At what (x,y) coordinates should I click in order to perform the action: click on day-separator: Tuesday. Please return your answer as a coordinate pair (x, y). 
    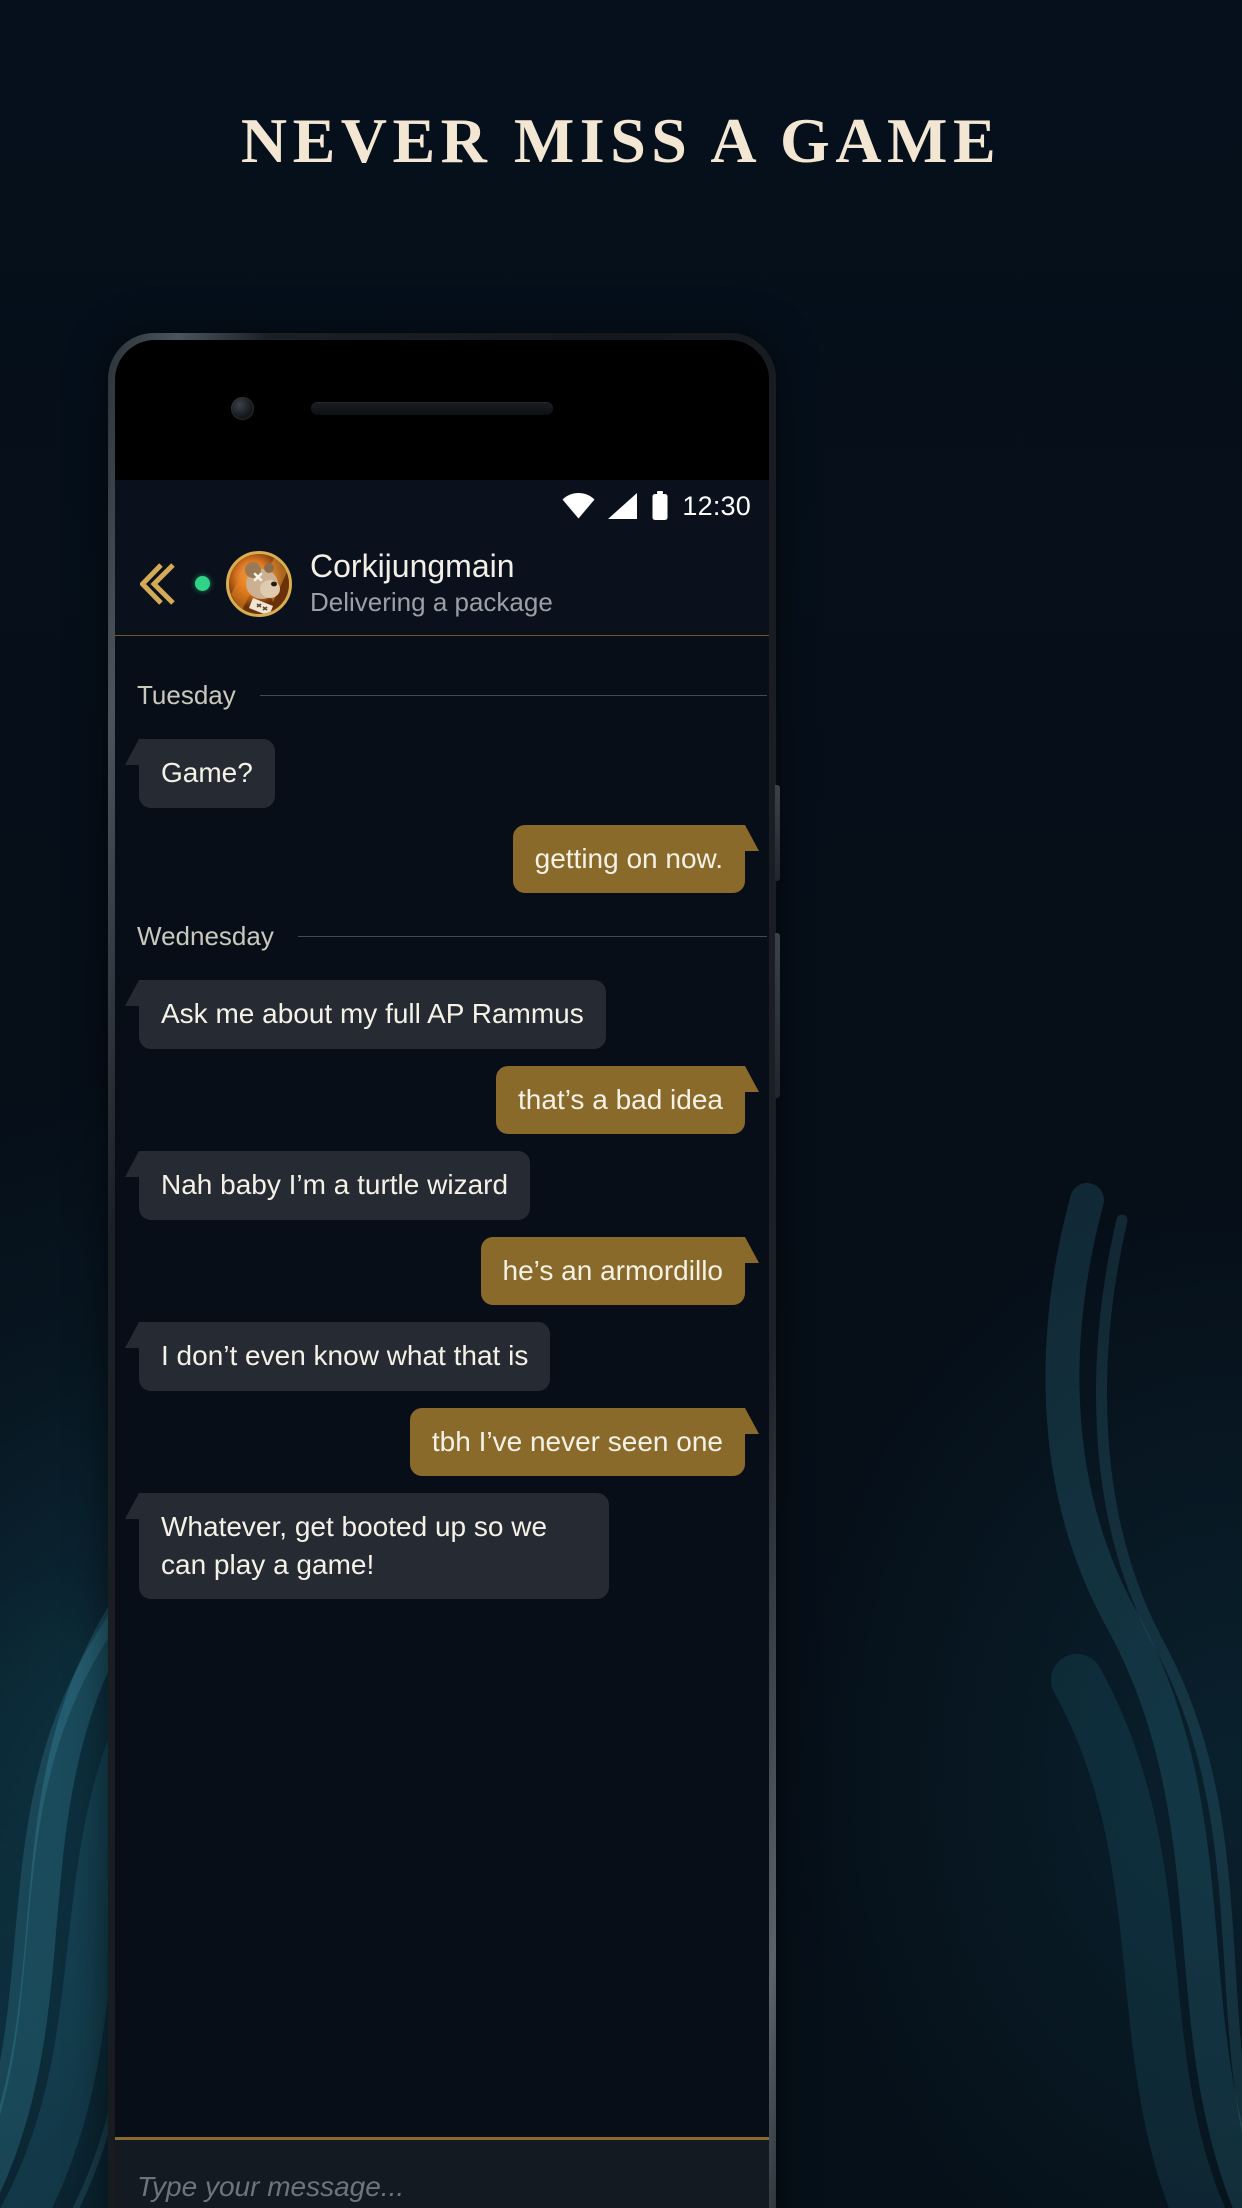
    Looking at the image, I should click on (442, 695).